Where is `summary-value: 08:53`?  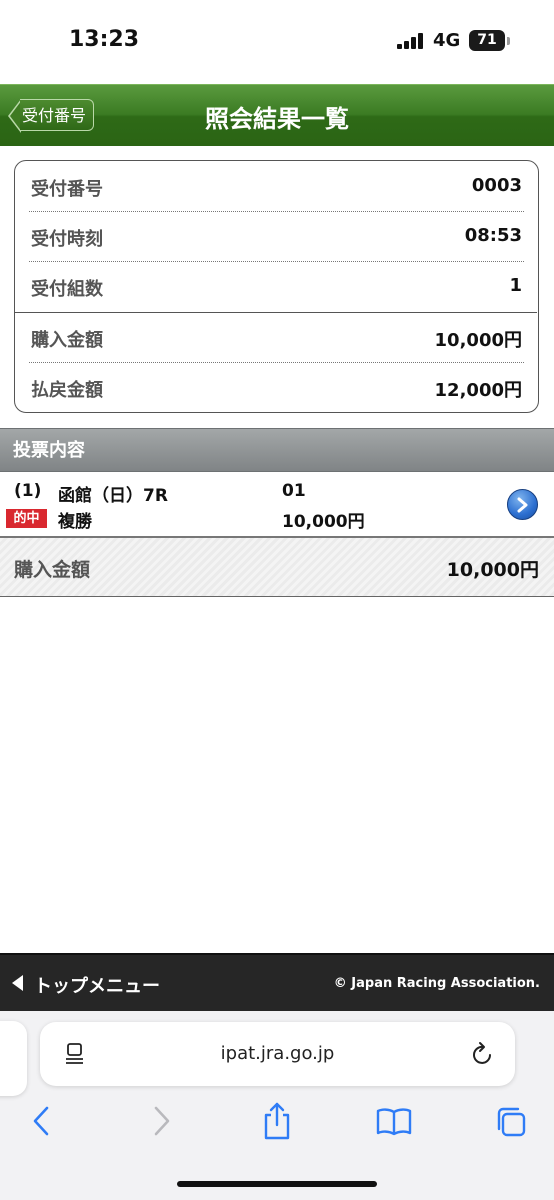
summary-value: 08:53 is located at coordinates (493, 235).